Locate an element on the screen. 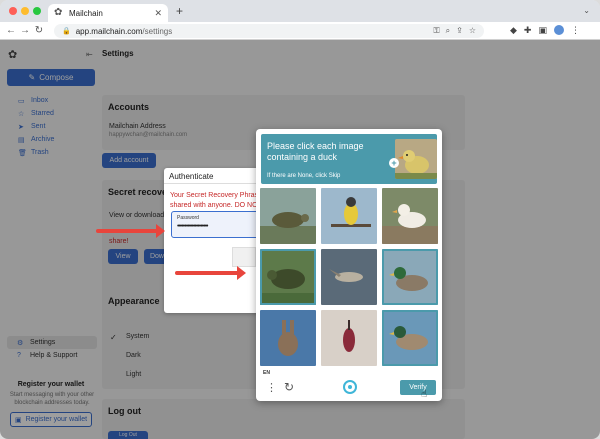  reload-icon: ↻ is located at coordinates (39, 30).